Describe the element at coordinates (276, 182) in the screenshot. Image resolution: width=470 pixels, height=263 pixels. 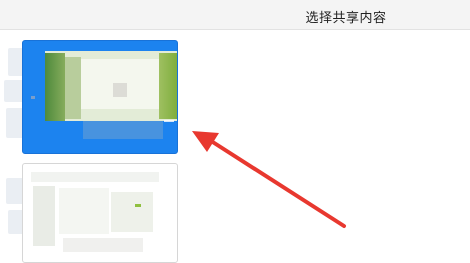
I see `arrow-shaft` at that location.